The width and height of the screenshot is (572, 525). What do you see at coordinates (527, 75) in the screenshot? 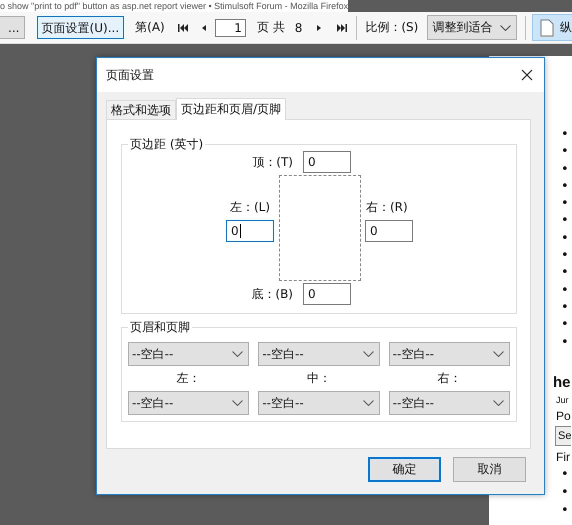
I see `close-icon` at bounding box center [527, 75].